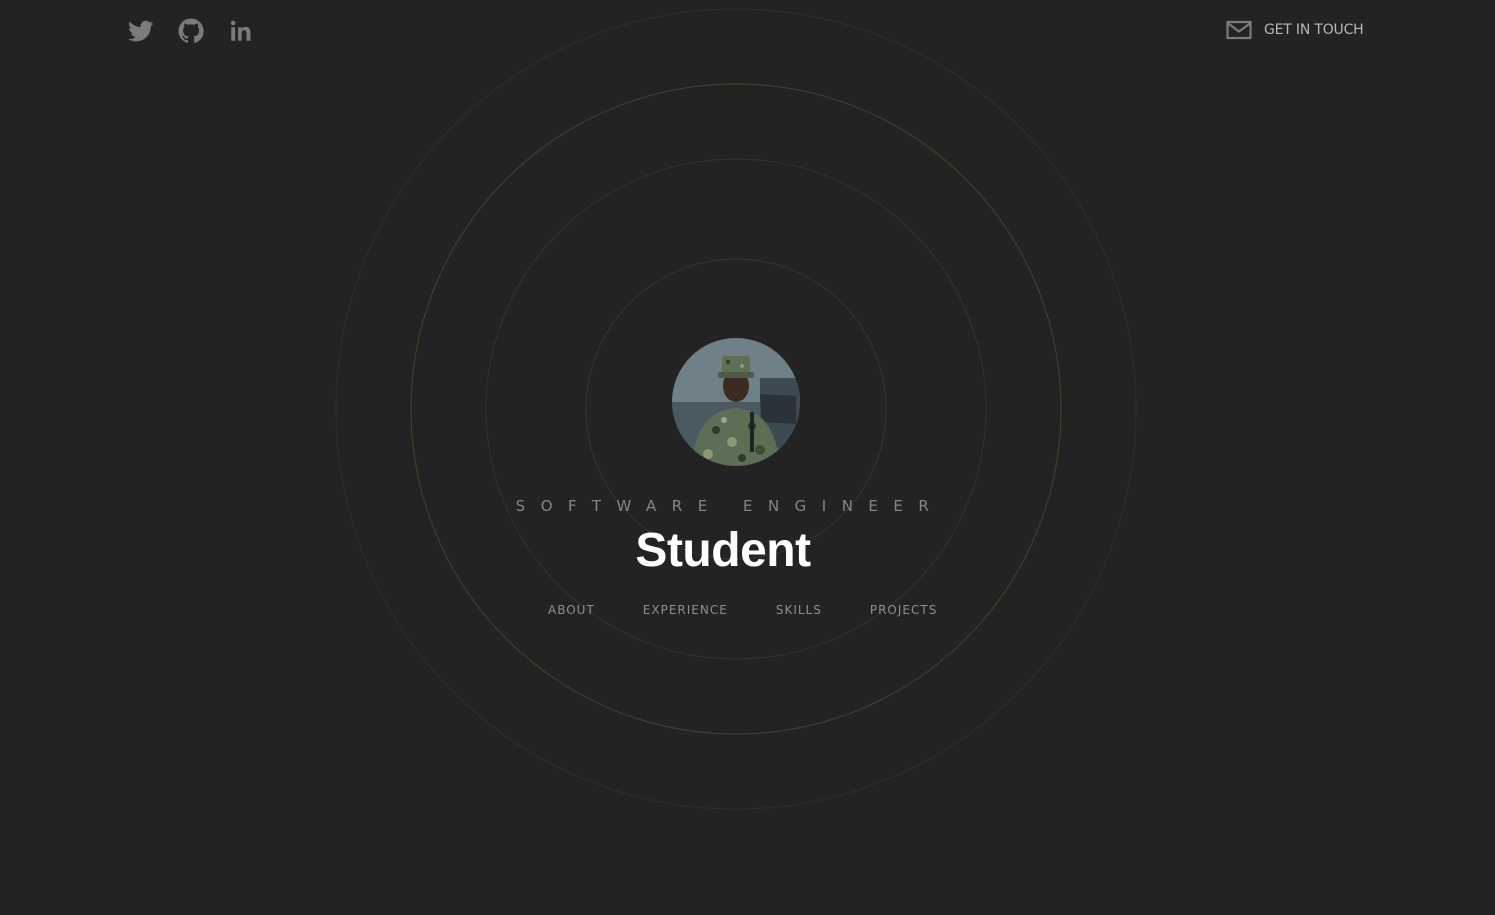 The image size is (1495, 915). I want to click on twitter-link, so click(141, 31).